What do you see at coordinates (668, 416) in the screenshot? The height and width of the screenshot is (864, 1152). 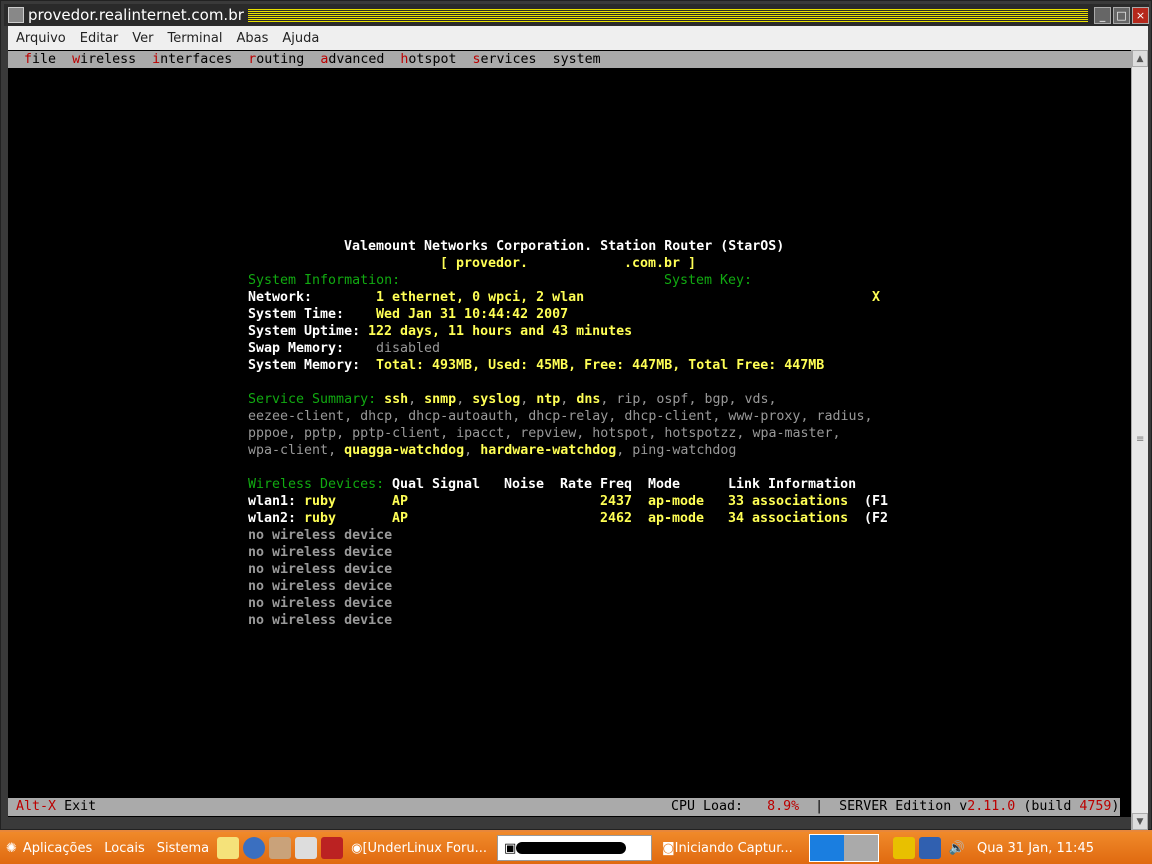 I see `service-dhcp-client: dhcp-client` at bounding box center [668, 416].